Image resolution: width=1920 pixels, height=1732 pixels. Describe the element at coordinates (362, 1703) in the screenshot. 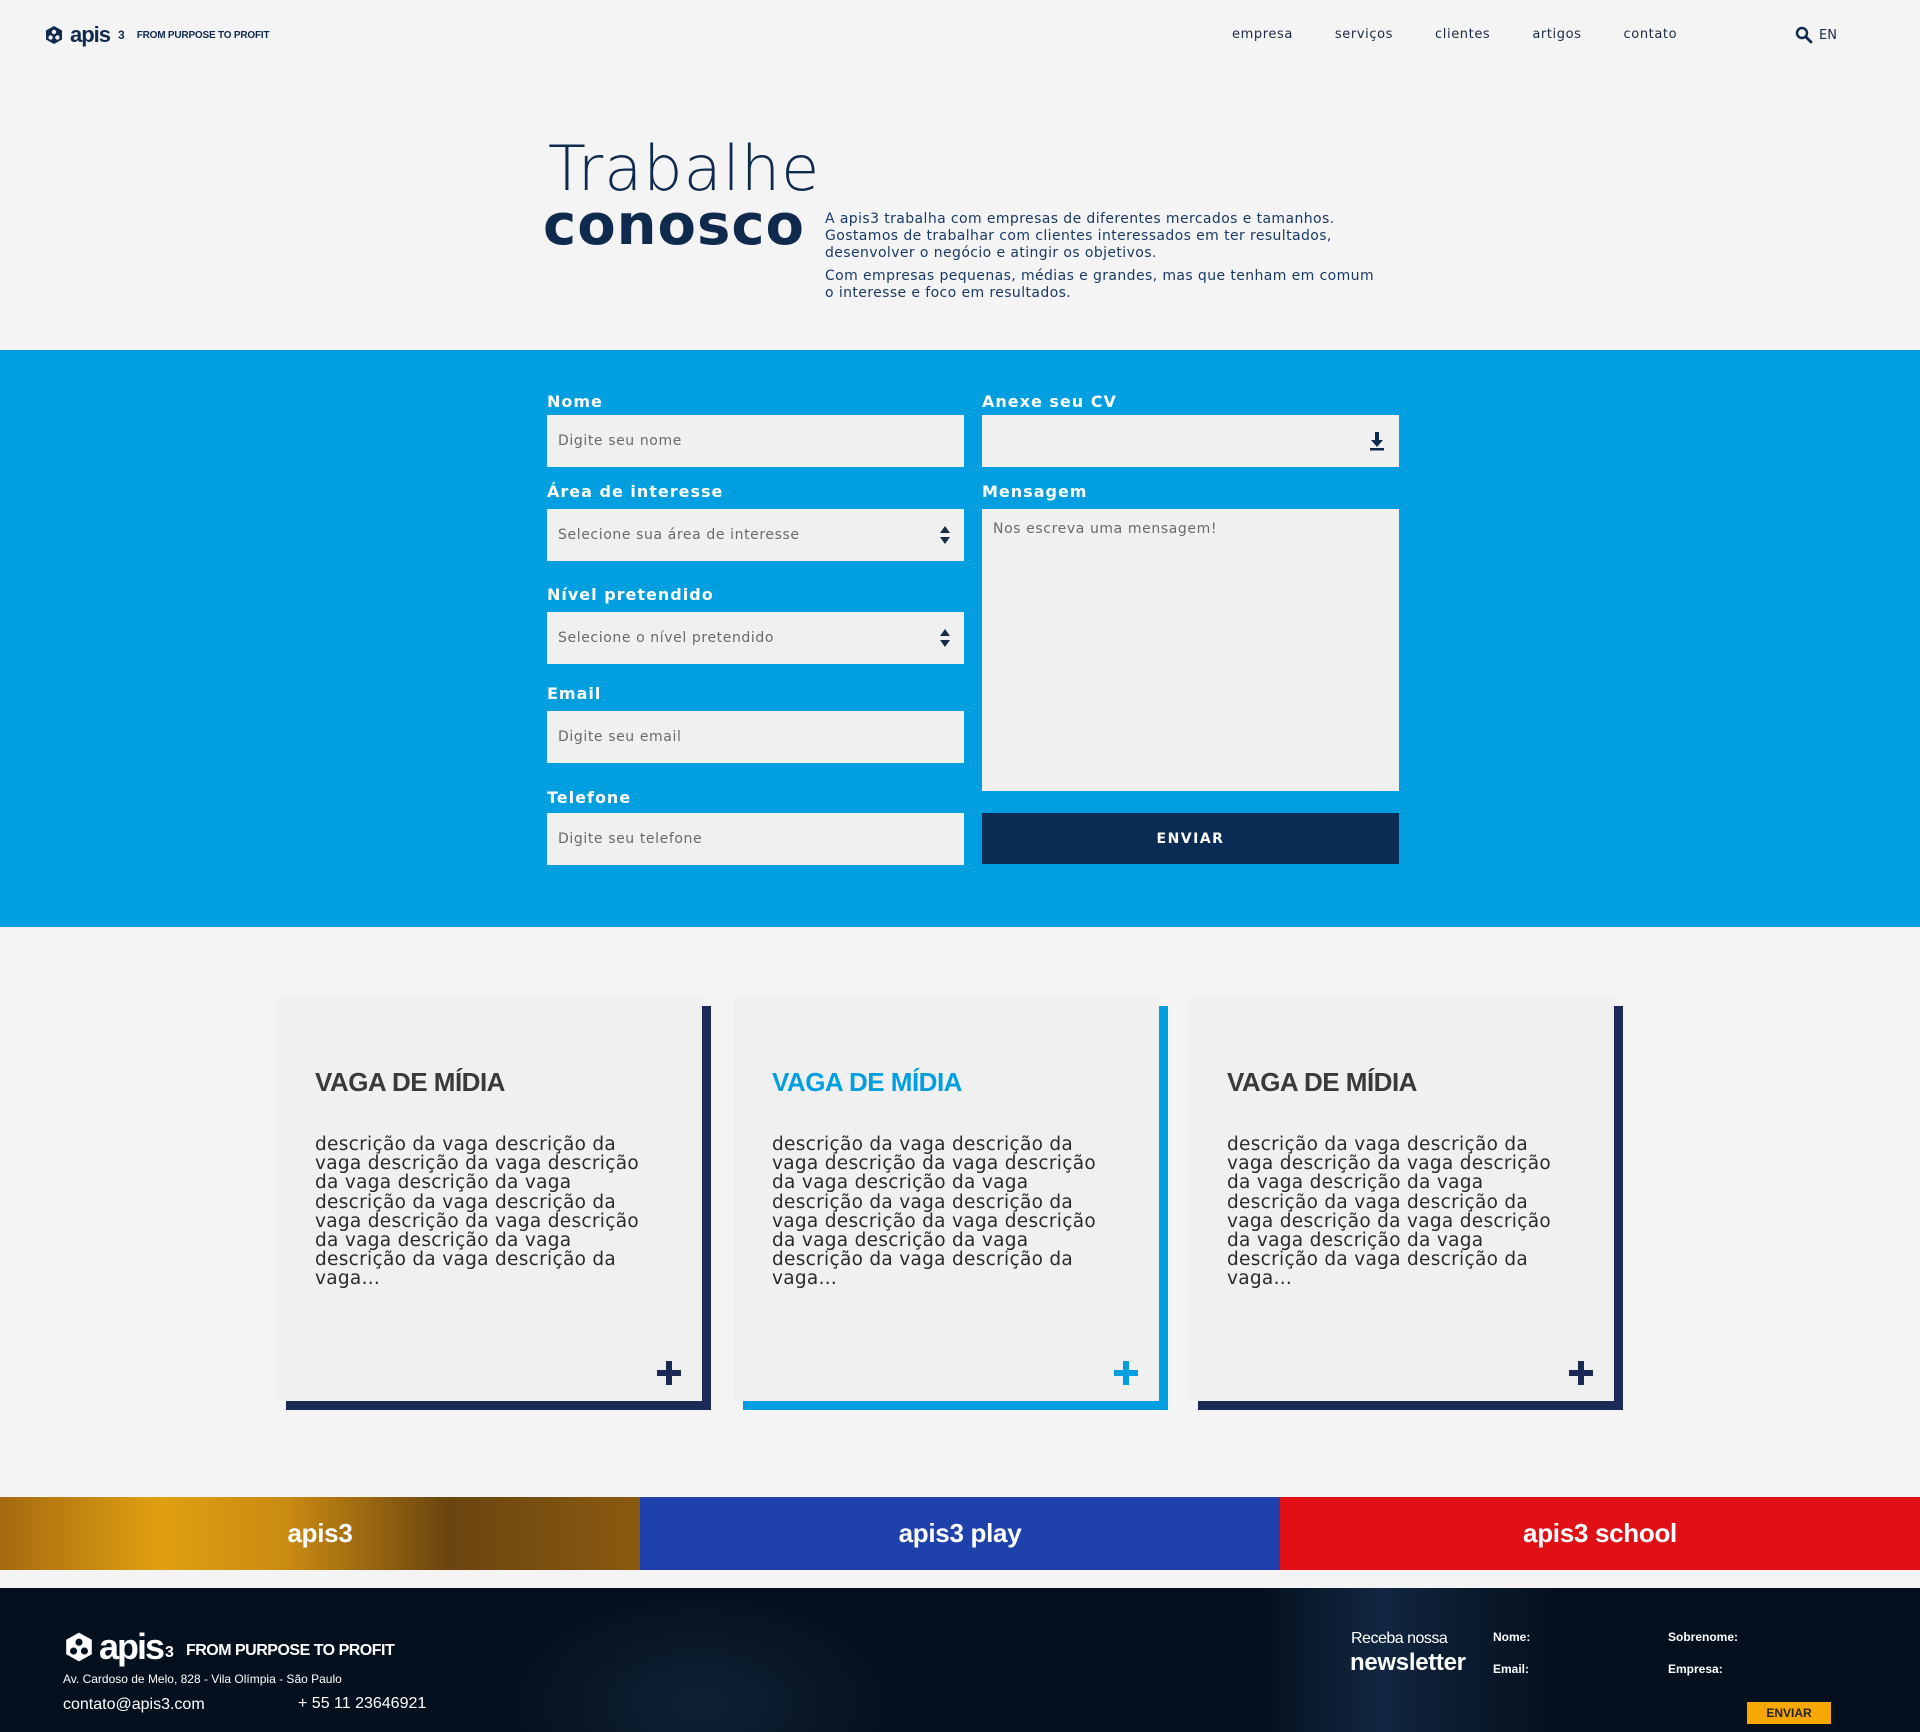

I see `footer-phone: + 55 11 23646921` at that location.